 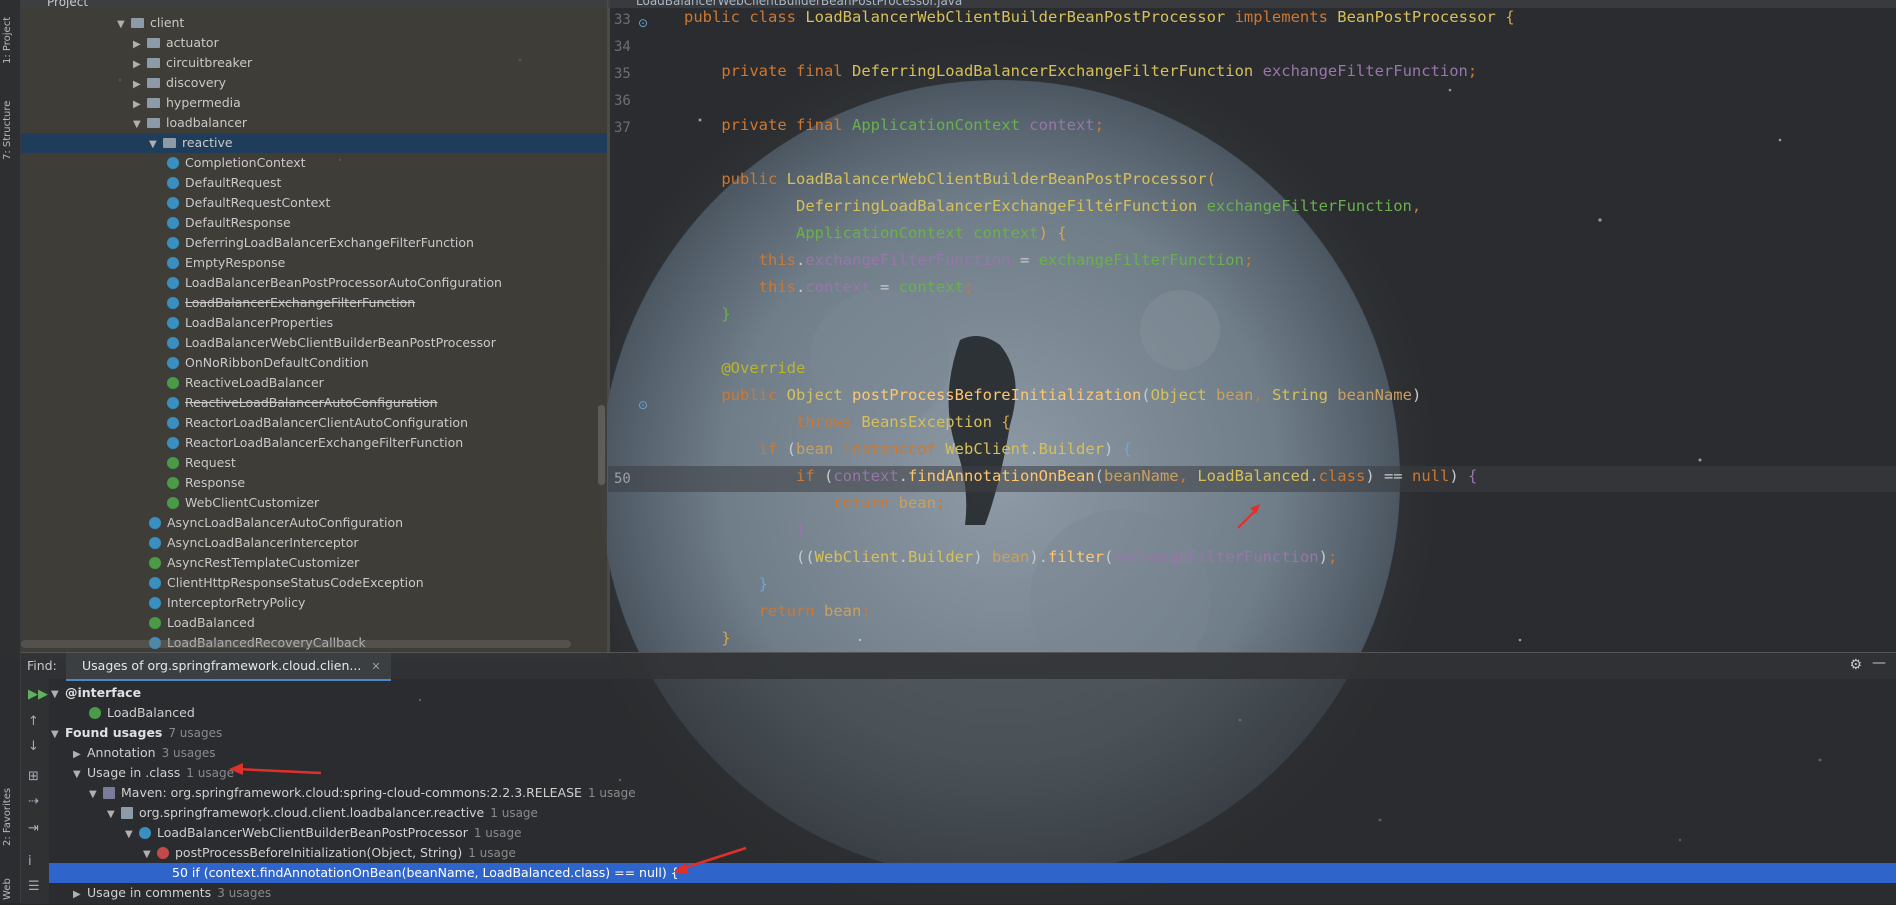 I want to click on tree-item: AsyncRestTemplateCustomizer, so click(x=254, y=563).